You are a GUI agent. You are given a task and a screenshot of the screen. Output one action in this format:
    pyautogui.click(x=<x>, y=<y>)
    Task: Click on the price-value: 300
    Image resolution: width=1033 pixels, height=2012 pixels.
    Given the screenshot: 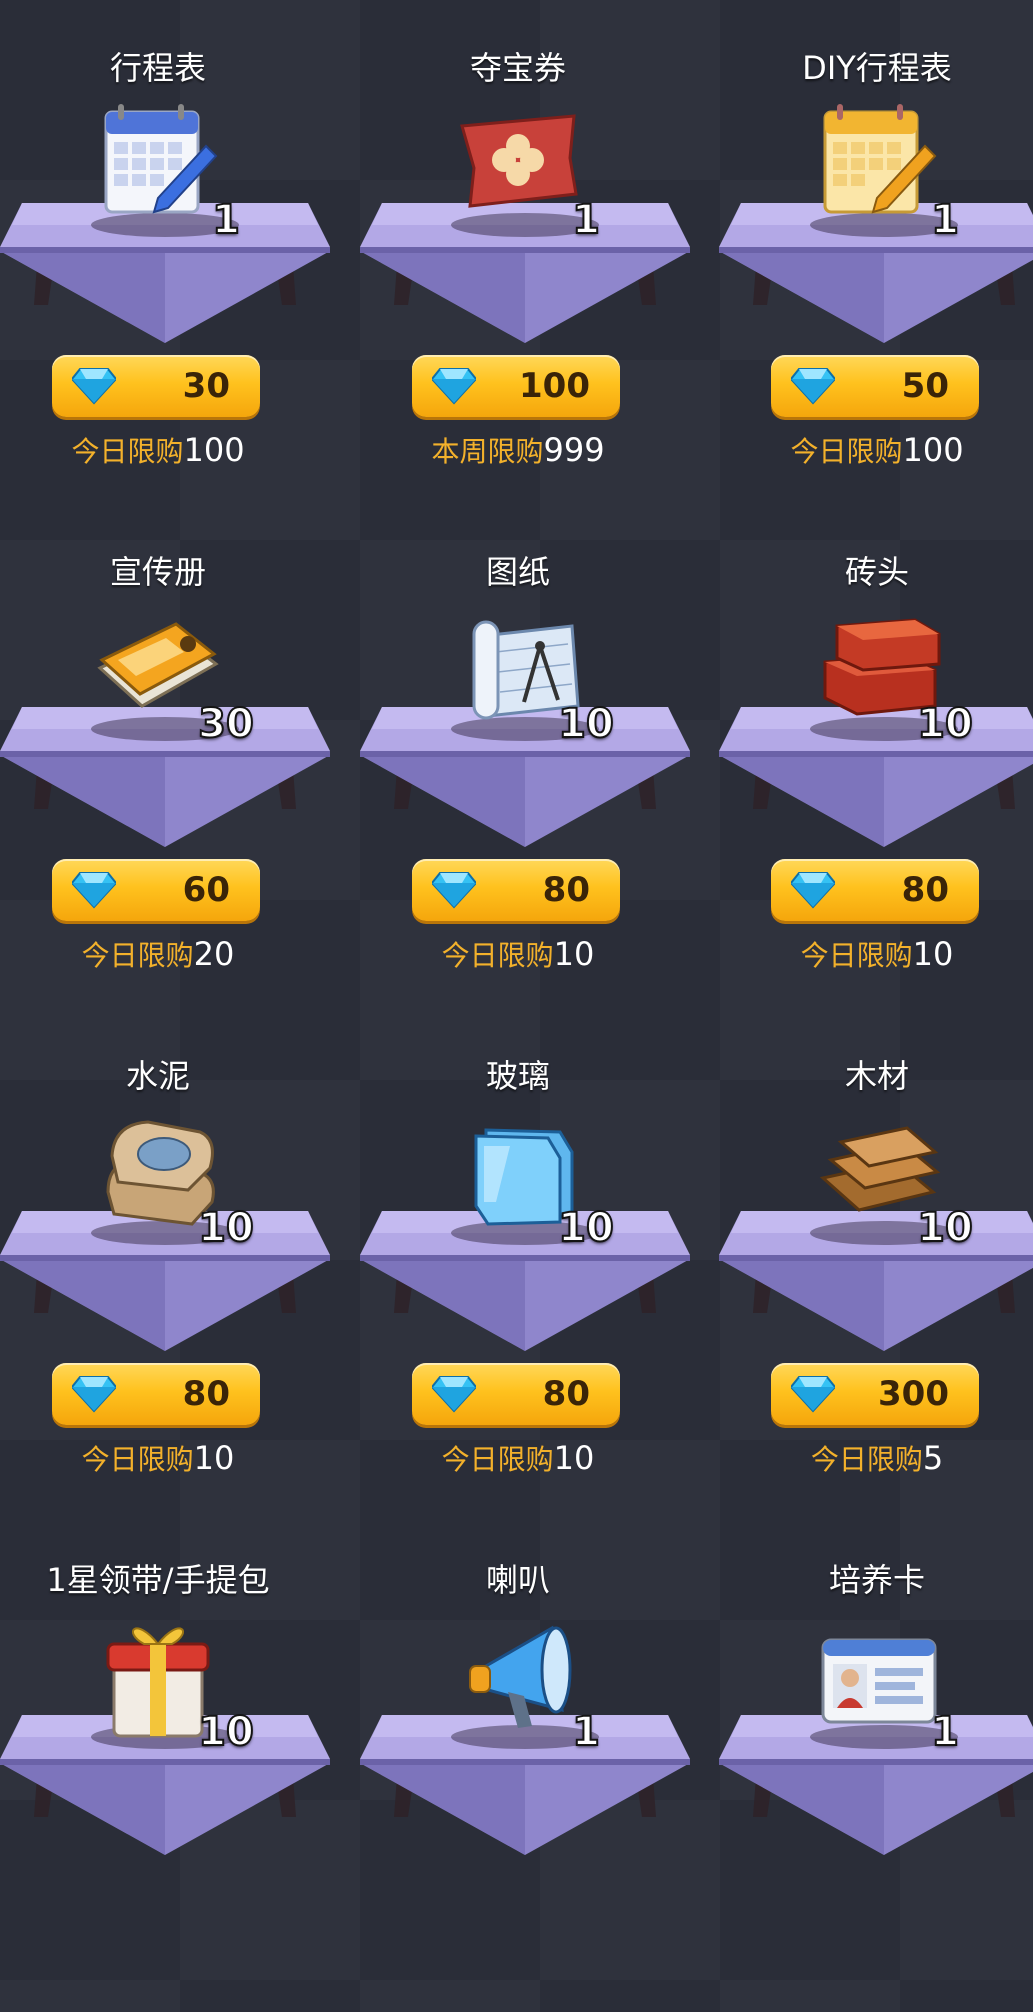 What is the action you would take?
    pyautogui.click(x=913, y=1394)
    